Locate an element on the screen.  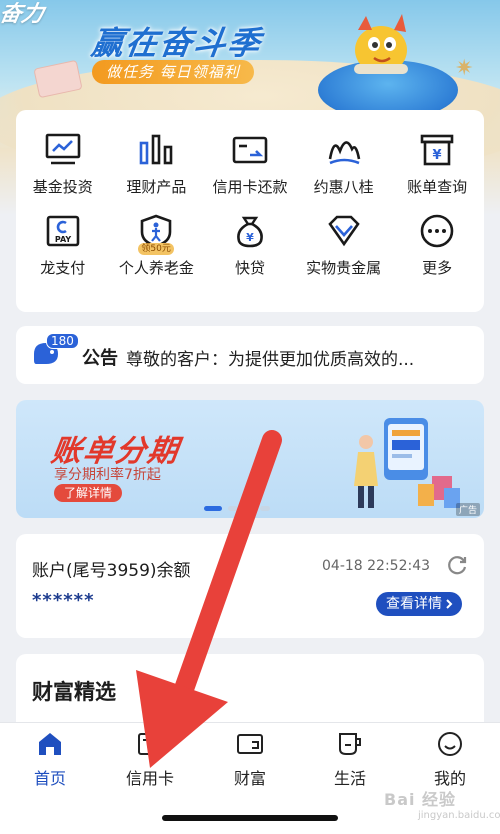
chevron-right-icon is located at coordinates (449, 604).